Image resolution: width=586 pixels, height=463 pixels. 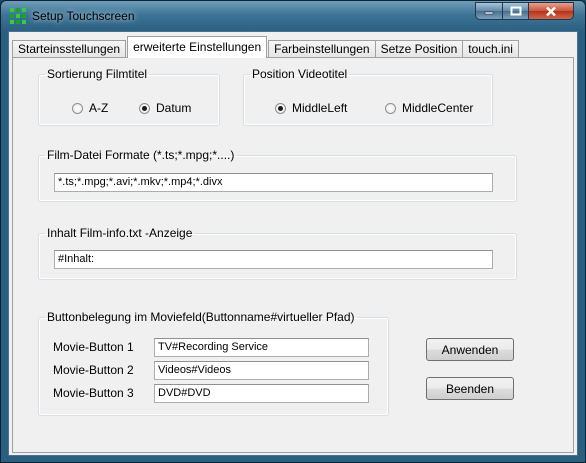 I want to click on radio-middlecenter-indicator, so click(x=390, y=108).